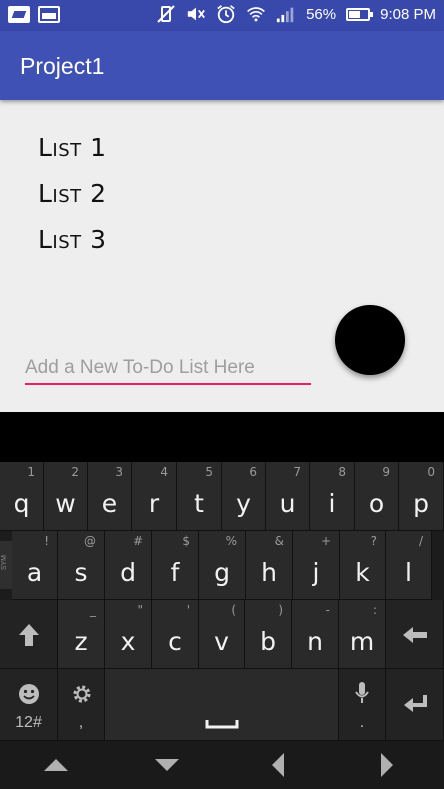 The image size is (444, 789). I want to click on key-g: % g, so click(222, 565).